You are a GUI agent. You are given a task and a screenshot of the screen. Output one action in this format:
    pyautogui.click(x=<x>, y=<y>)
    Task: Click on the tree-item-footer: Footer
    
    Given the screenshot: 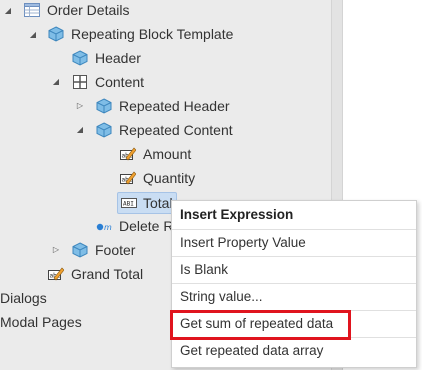 What is the action you would take?
    pyautogui.click(x=115, y=250)
    